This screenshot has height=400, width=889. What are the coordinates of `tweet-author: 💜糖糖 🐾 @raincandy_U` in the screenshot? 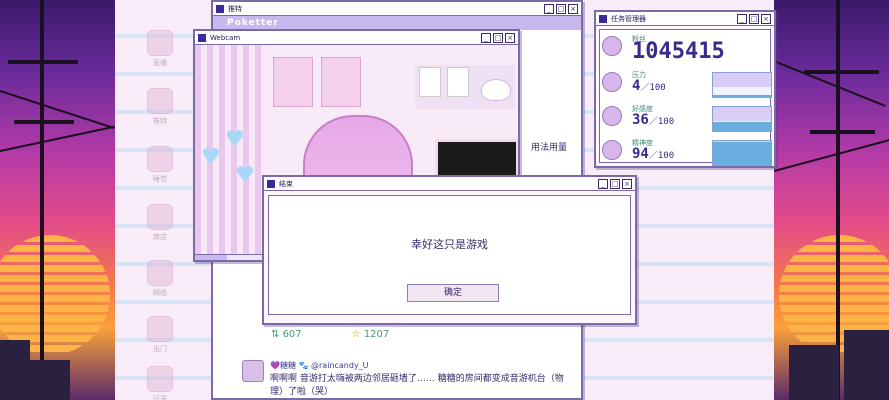 It's located at (319, 365).